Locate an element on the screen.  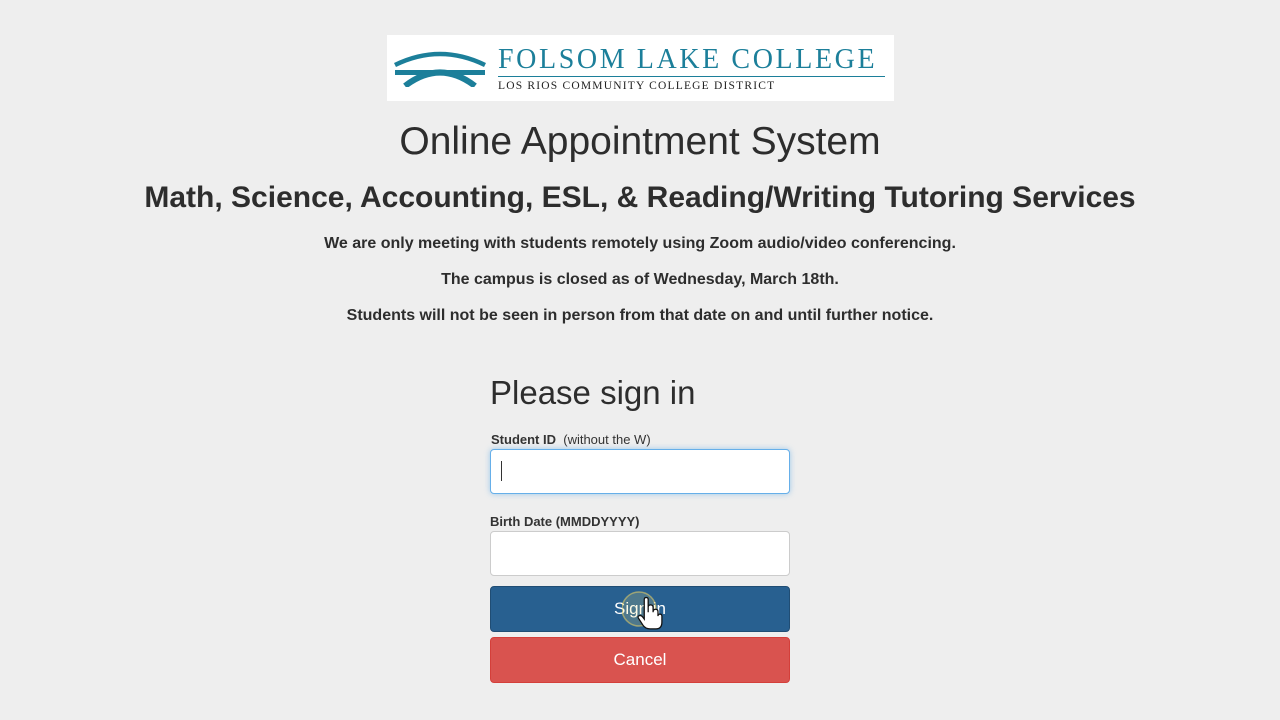
birth-date-label: Birth Date (MMDDYYYY) is located at coordinates (565, 521).